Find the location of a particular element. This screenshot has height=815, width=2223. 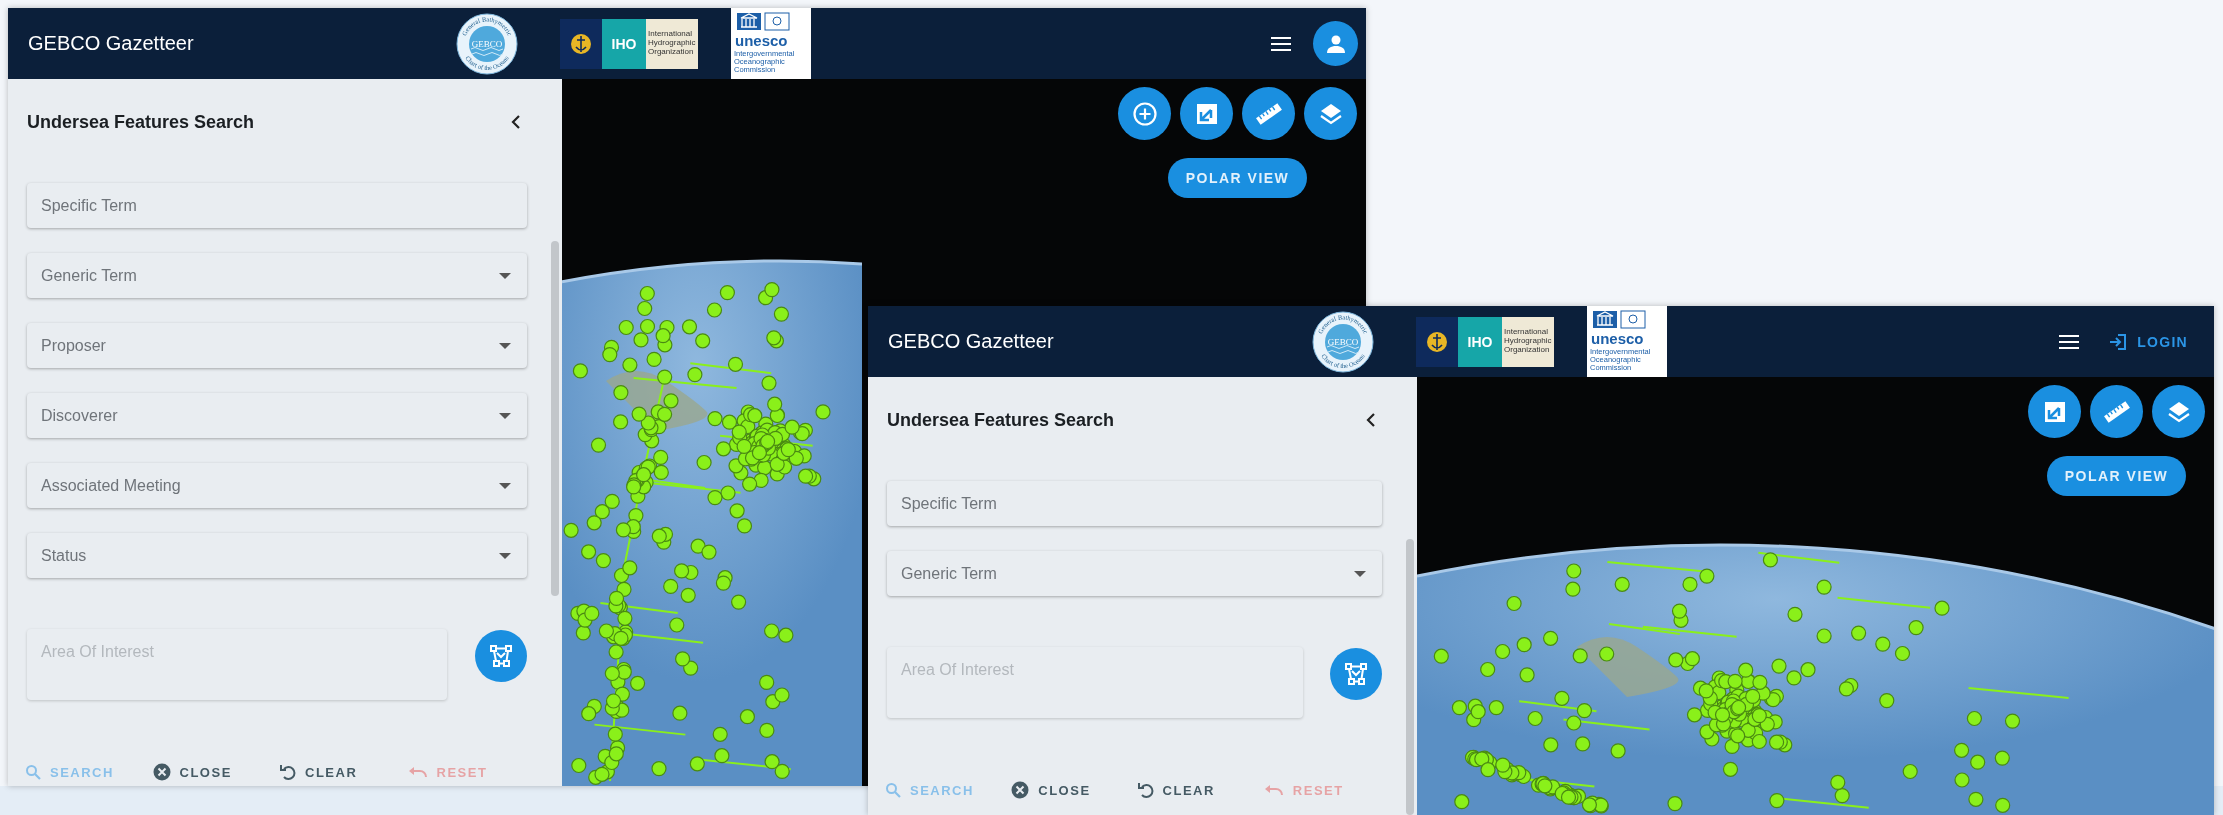

plus-circle-icon is located at coordinates (1144, 113).